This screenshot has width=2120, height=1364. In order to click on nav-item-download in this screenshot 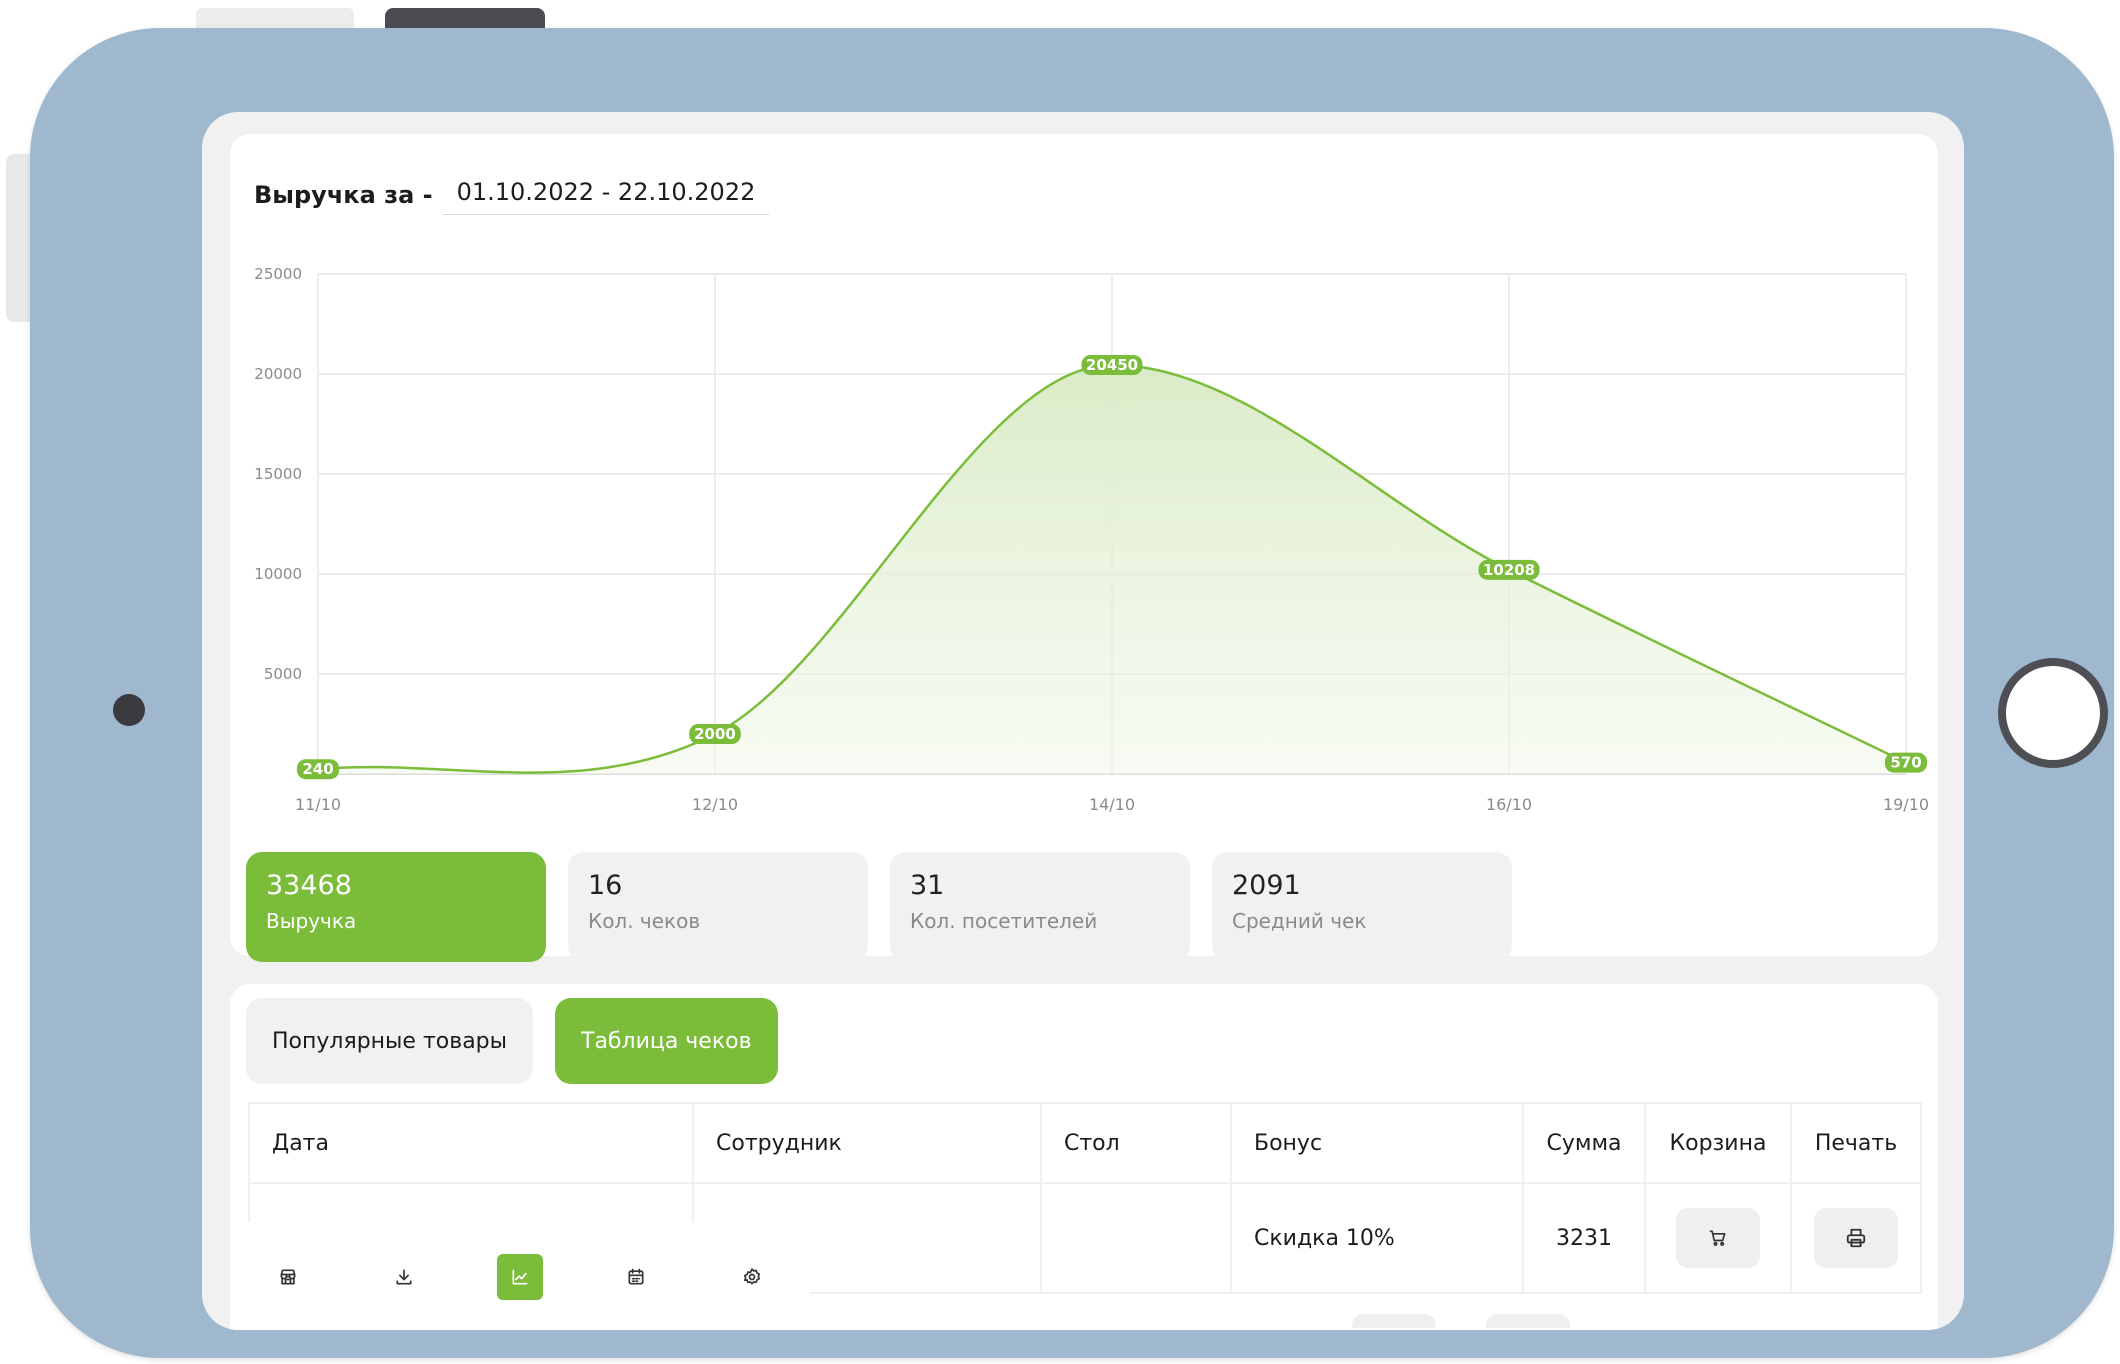, I will do `click(404, 1277)`.